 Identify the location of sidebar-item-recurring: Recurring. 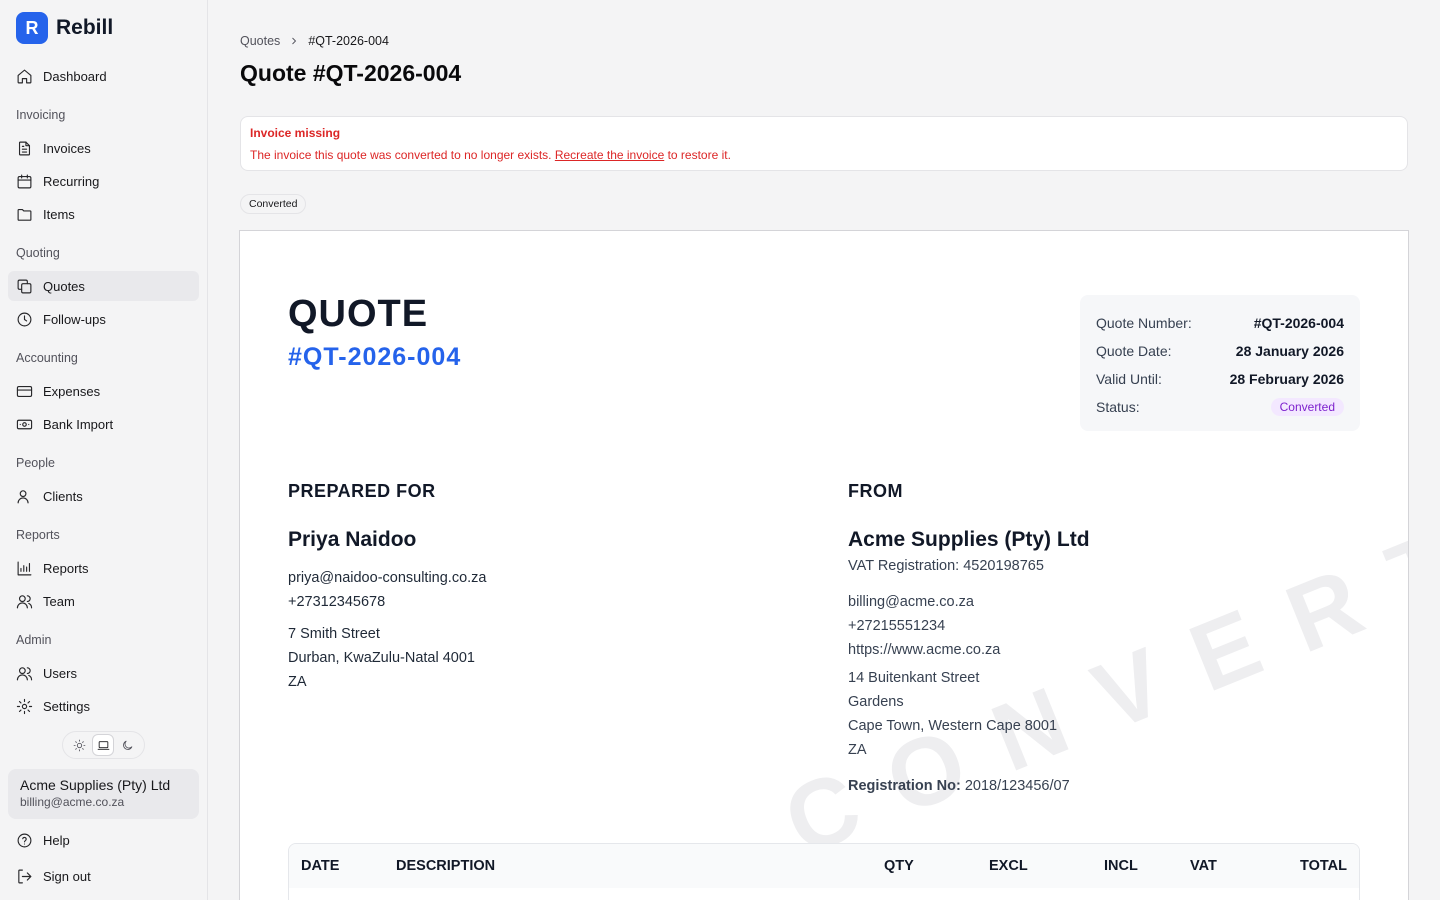
(103, 181).